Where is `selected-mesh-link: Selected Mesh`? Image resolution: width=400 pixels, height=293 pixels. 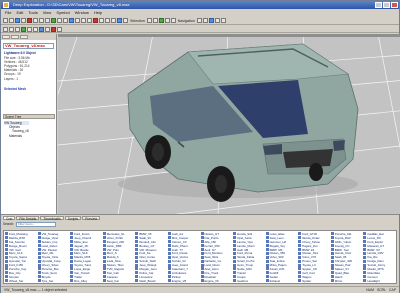 selected-mesh-link: Selected Mesh is located at coordinates (28, 89).